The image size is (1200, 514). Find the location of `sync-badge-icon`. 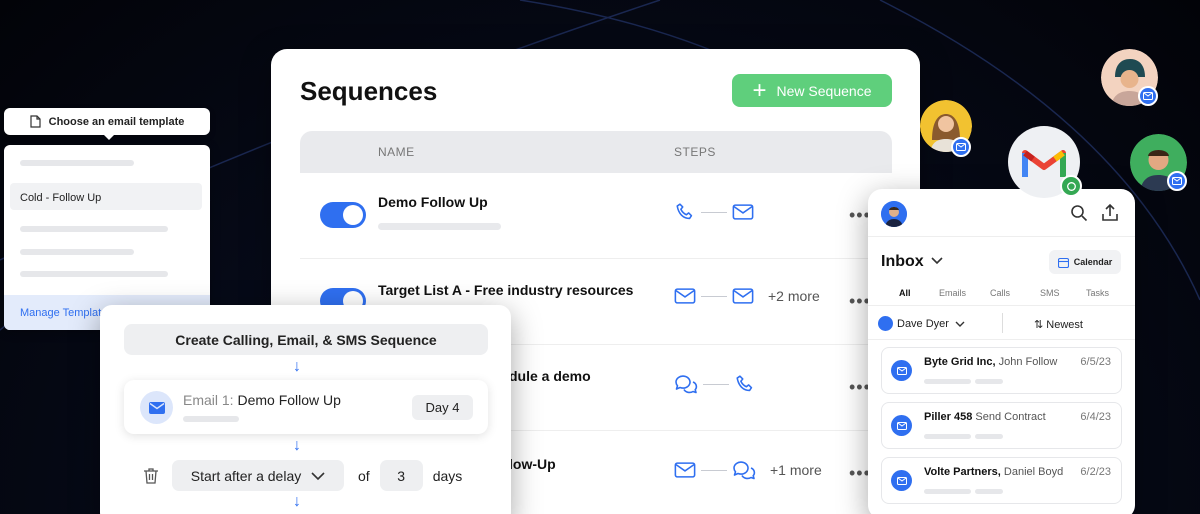

sync-badge-icon is located at coordinates (1071, 186).